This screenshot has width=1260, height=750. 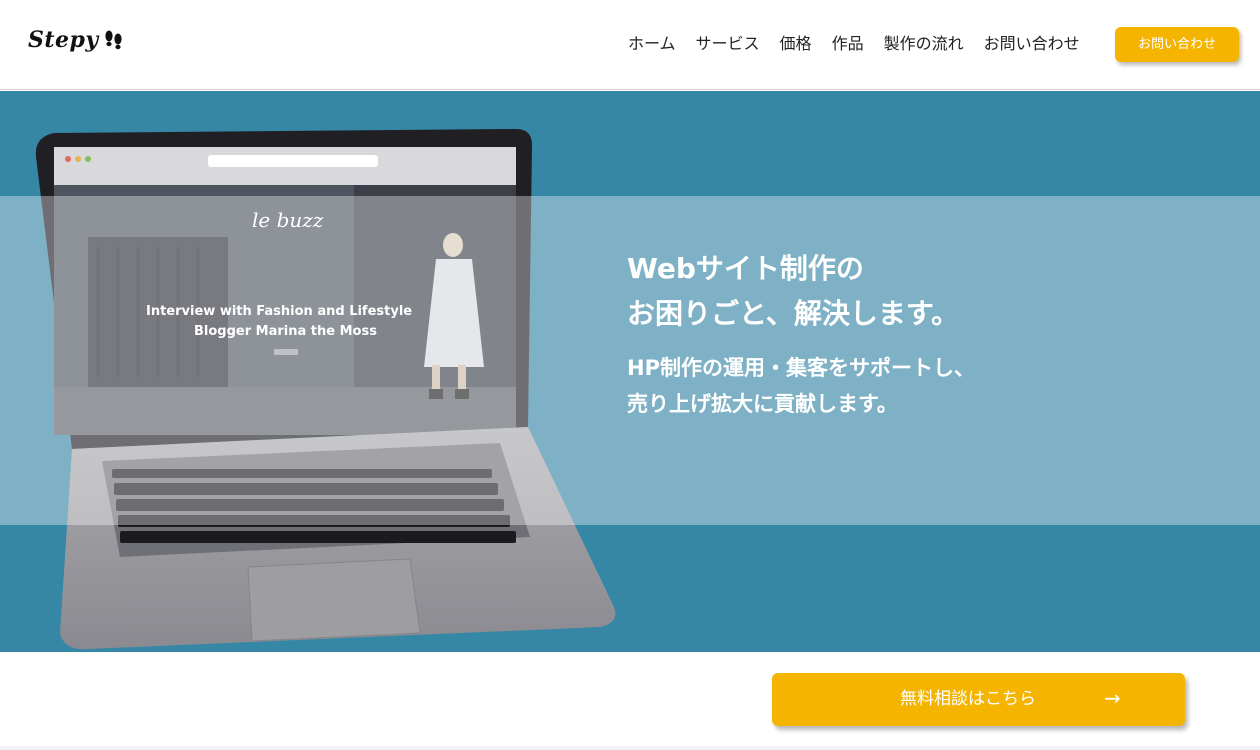 I want to click on free-consultation-label: 無料相談はこちら, so click(x=968, y=699).